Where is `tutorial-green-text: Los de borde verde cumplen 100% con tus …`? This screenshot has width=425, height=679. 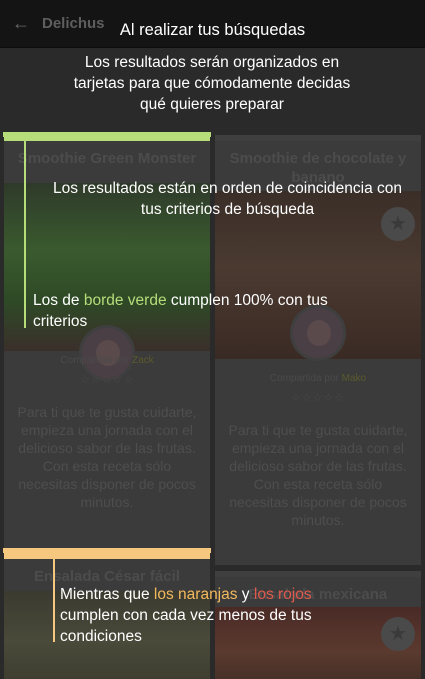 tutorial-green-text: Los de borde verde cumplen 100% con tus … is located at coordinates (180, 311).